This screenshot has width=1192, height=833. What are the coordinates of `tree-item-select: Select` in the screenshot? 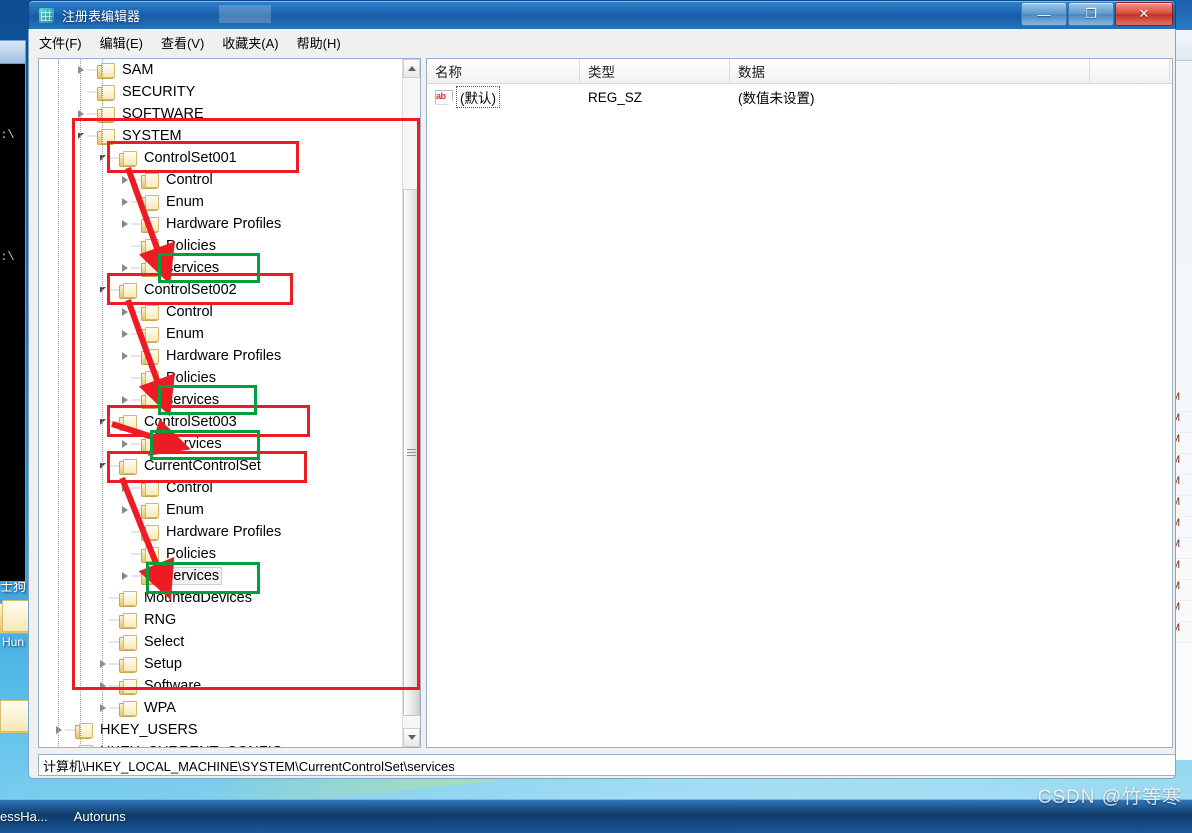 It's located at (221, 642).